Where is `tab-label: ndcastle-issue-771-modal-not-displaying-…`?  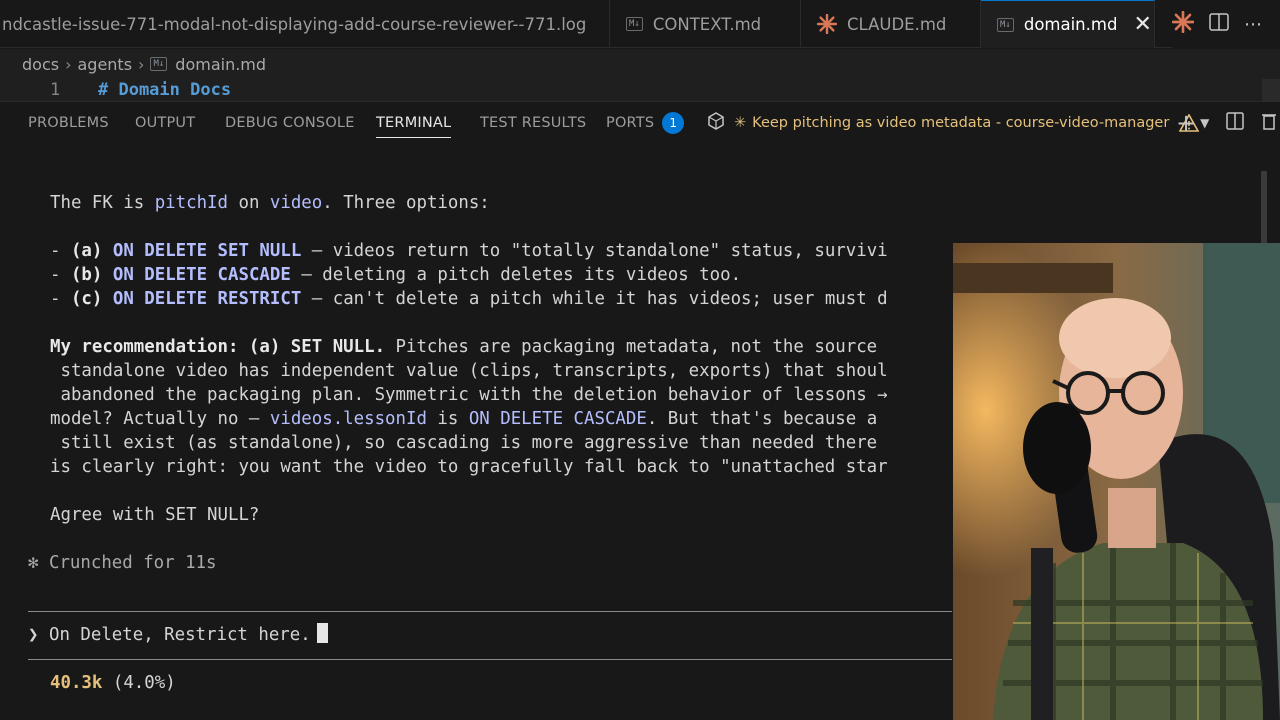 tab-label: ndcastle-issue-771-modal-not-displaying-… is located at coordinates (294, 24).